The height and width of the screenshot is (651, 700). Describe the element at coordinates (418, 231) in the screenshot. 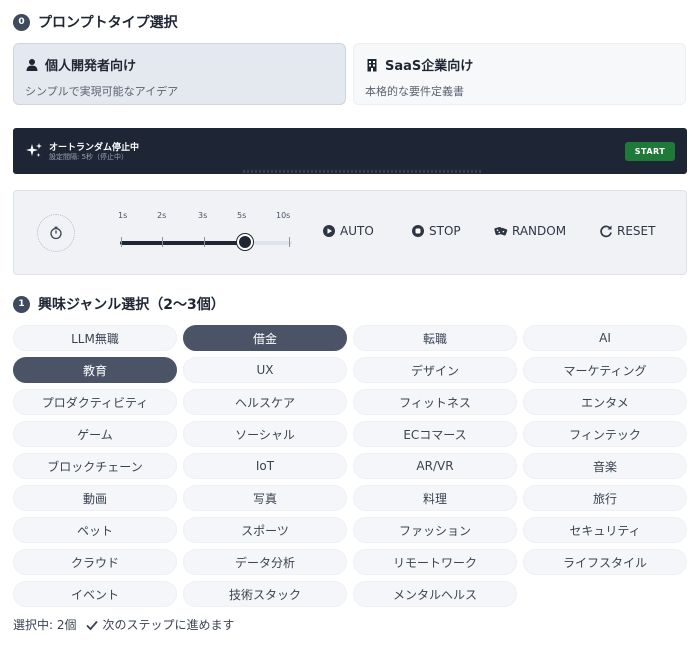

I see `stop-circle-icon` at that location.